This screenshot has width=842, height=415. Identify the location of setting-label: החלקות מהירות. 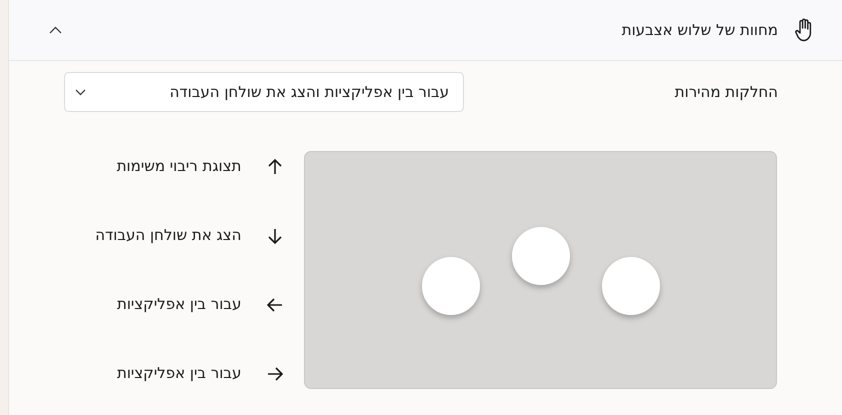
(726, 92).